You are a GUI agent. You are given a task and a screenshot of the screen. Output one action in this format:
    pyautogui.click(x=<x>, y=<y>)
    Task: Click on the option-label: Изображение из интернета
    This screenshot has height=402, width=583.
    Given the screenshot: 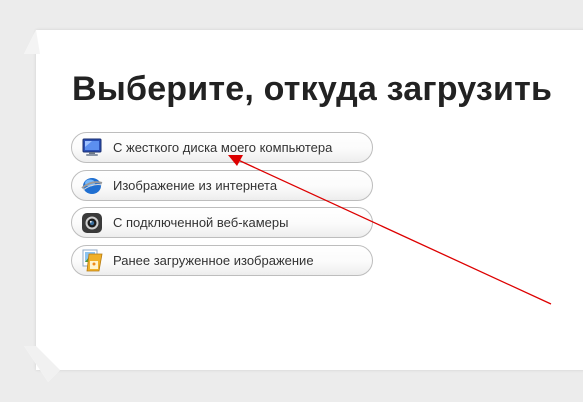 What is the action you would take?
    pyautogui.click(x=195, y=185)
    